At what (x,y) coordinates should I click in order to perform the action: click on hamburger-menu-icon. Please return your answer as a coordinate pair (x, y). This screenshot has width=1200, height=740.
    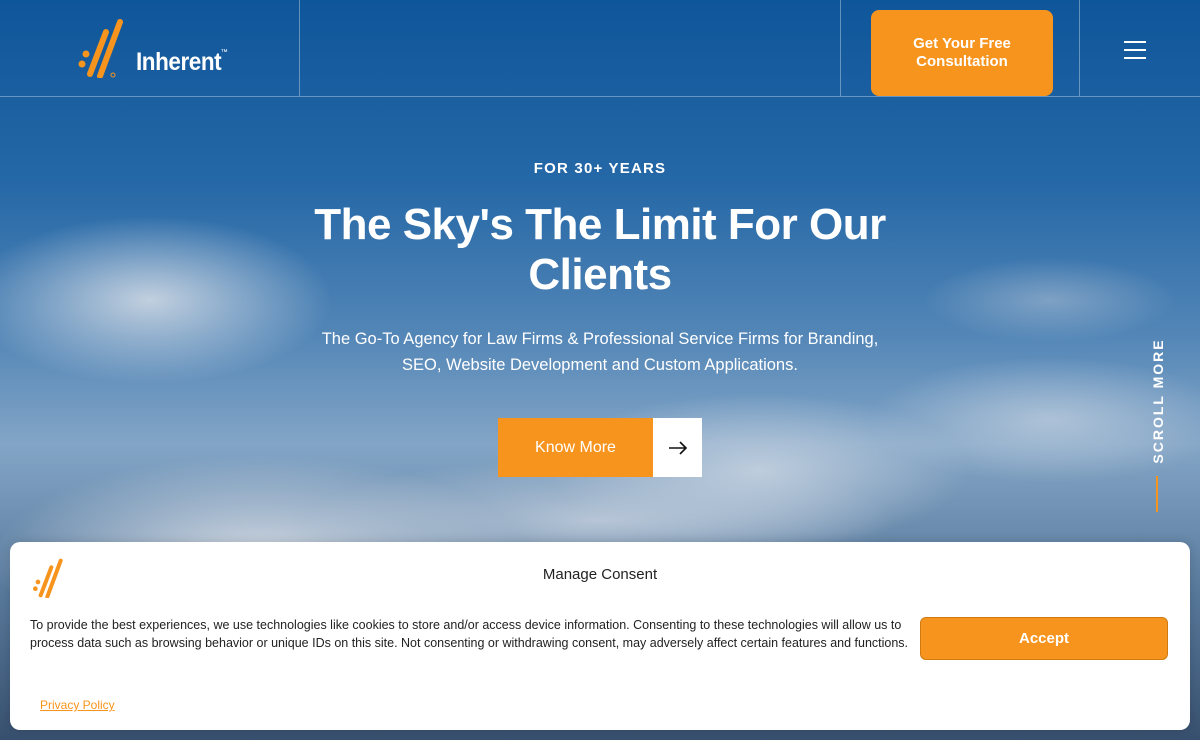
    Looking at the image, I should click on (1135, 50).